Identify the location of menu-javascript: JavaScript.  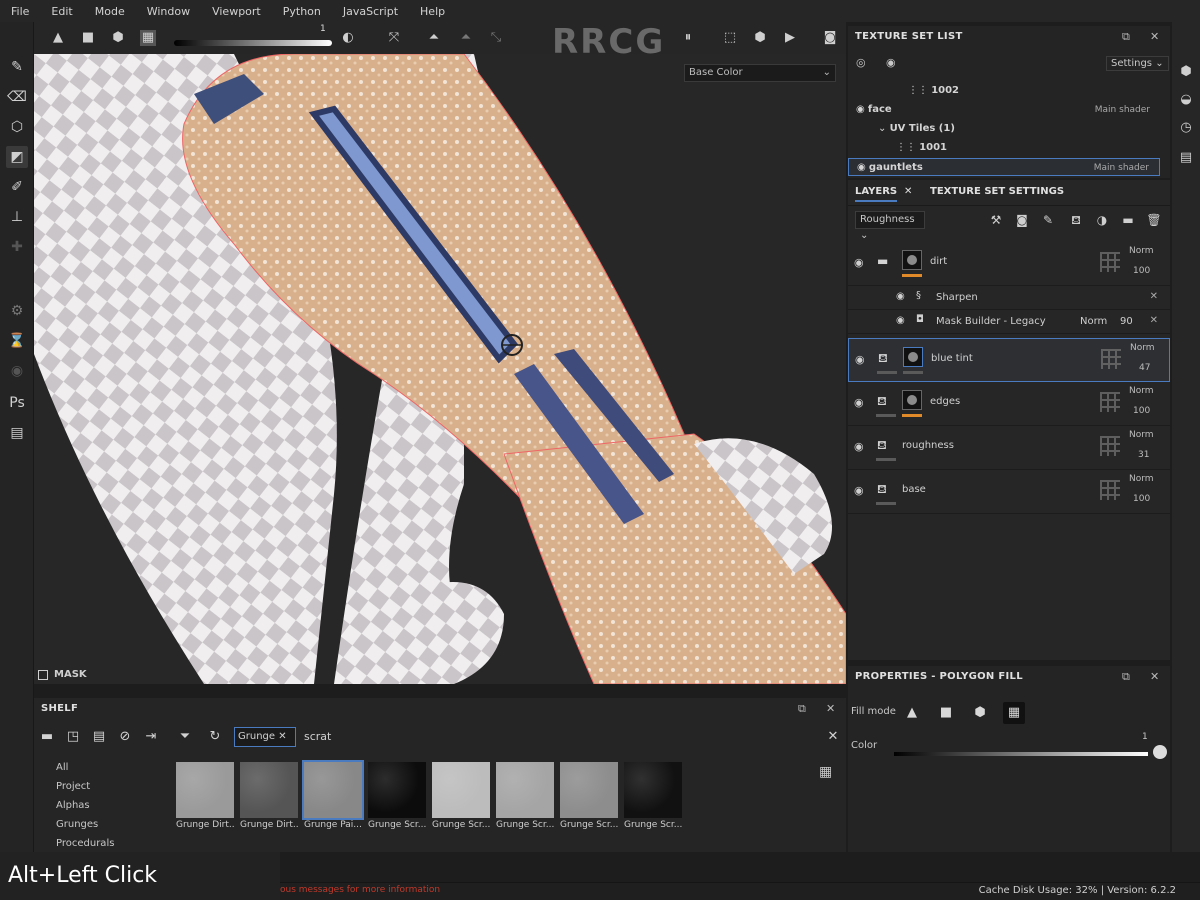
(370, 11).